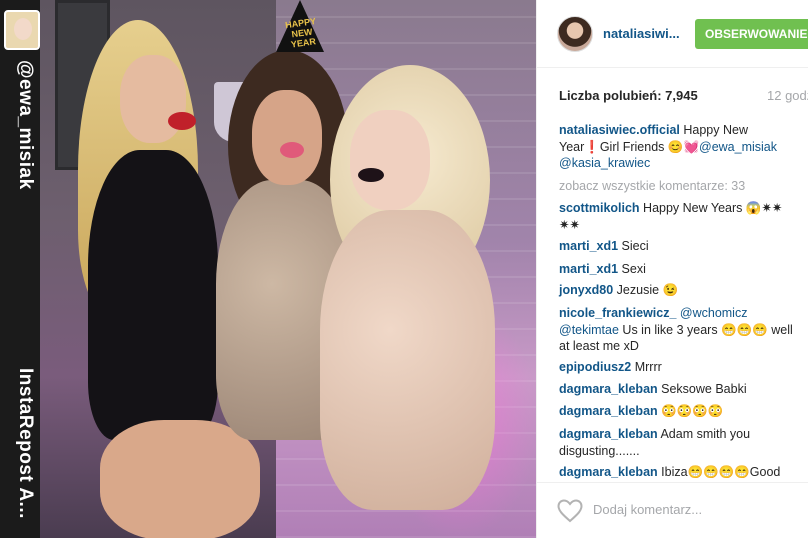 Image resolution: width=808 pixels, height=538 pixels. What do you see at coordinates (300, 32) in the screenshot?
I see `party-hat-text: HAPPY NEW YEAR` at bounding box center [300, 32].